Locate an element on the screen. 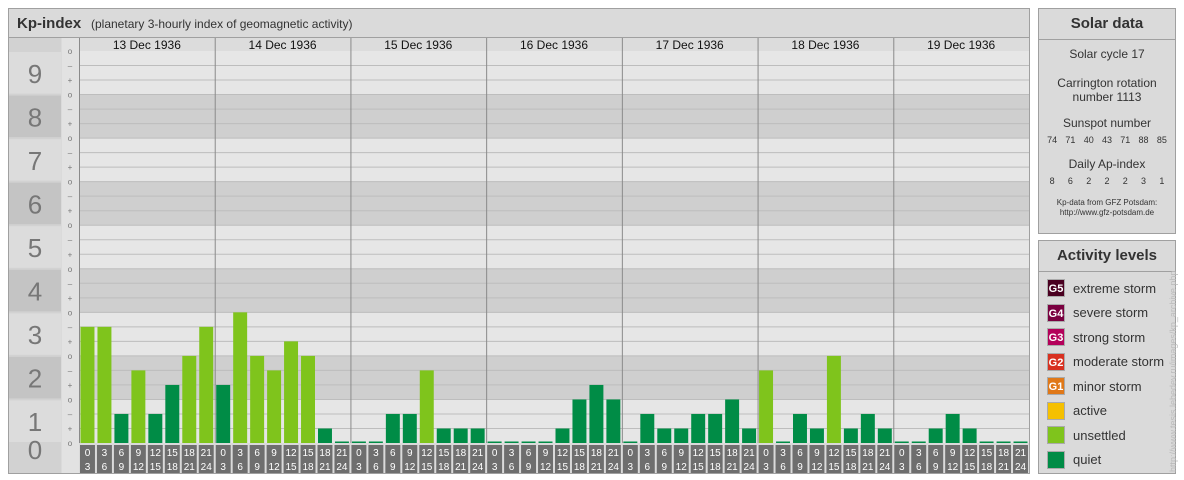 This screenshot has width=1184, height=480. y-tick-label: 1 is located at coordinates (35, 422).